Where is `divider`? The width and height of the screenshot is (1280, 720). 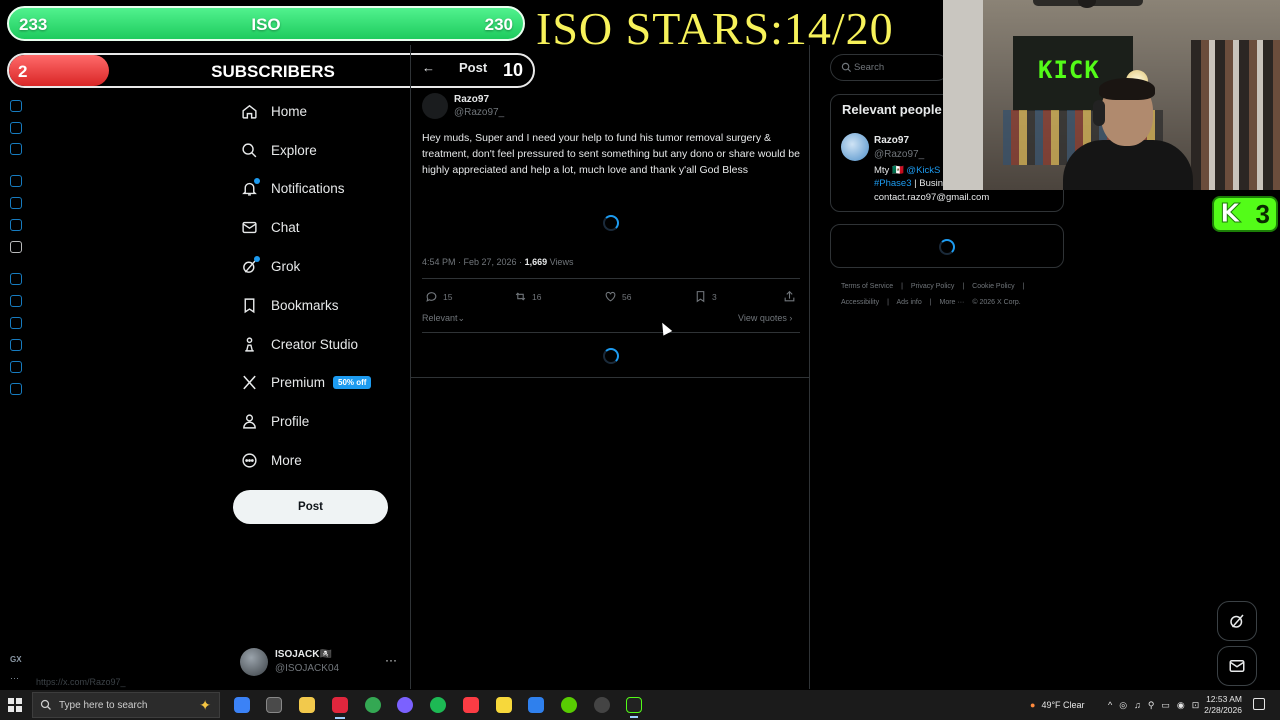 divider is located at coordinates (610, 377).